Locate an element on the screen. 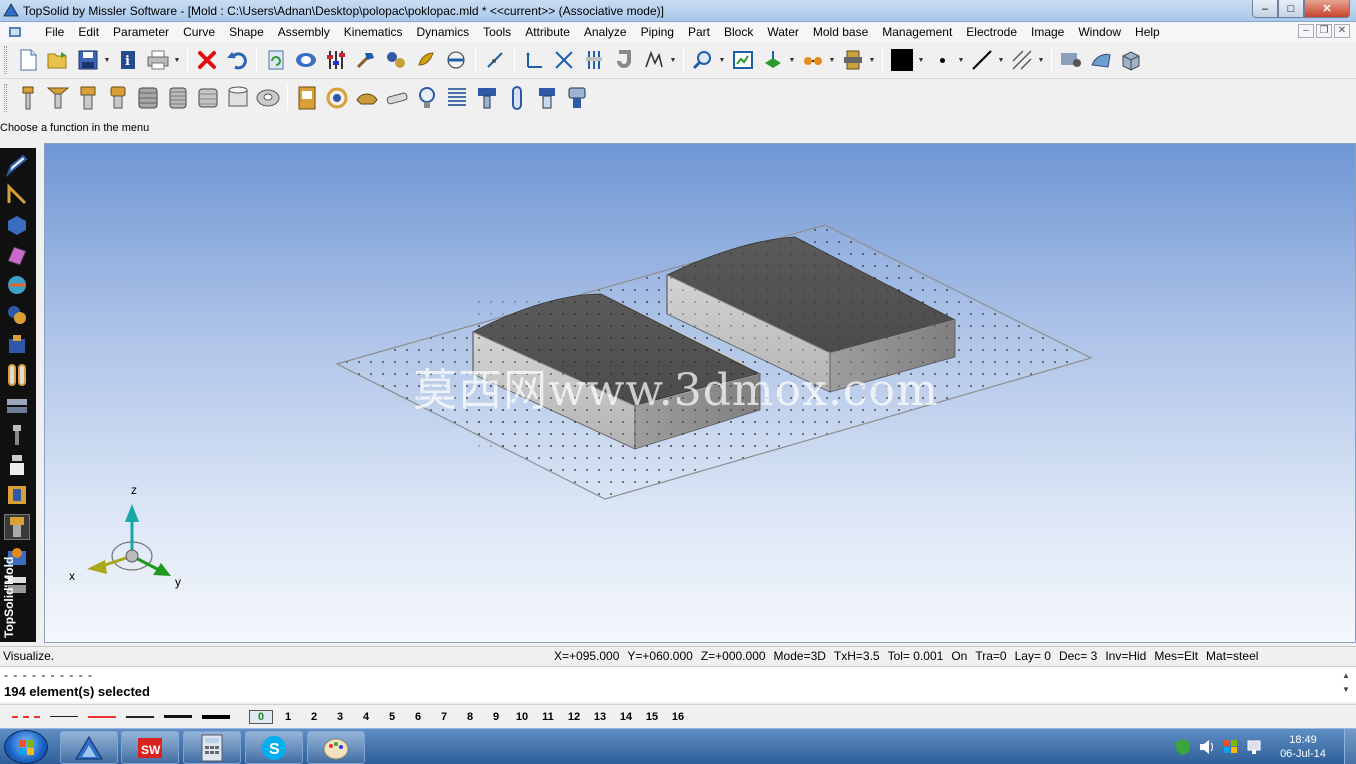 Image resolution: width=1356 pixels, height=764 pixels. link-pin-icon is located at coordinates (517, 98).